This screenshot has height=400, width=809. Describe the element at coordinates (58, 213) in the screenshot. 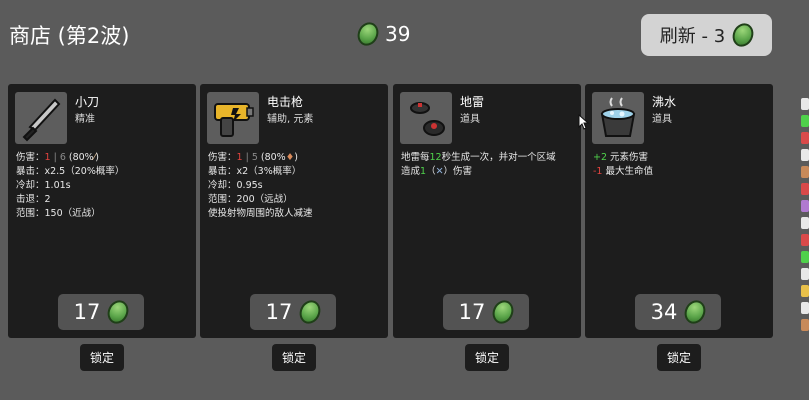

I see `stat-range: 范围：150（近战）` at that location.